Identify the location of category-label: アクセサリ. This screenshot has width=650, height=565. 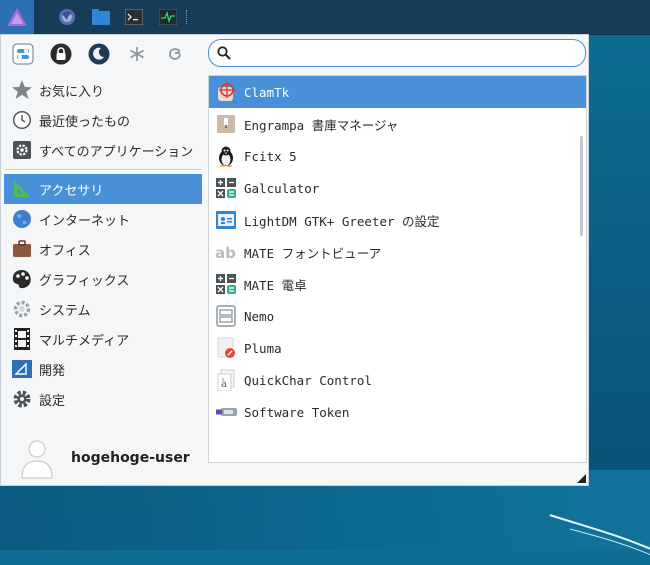
(71, 191).